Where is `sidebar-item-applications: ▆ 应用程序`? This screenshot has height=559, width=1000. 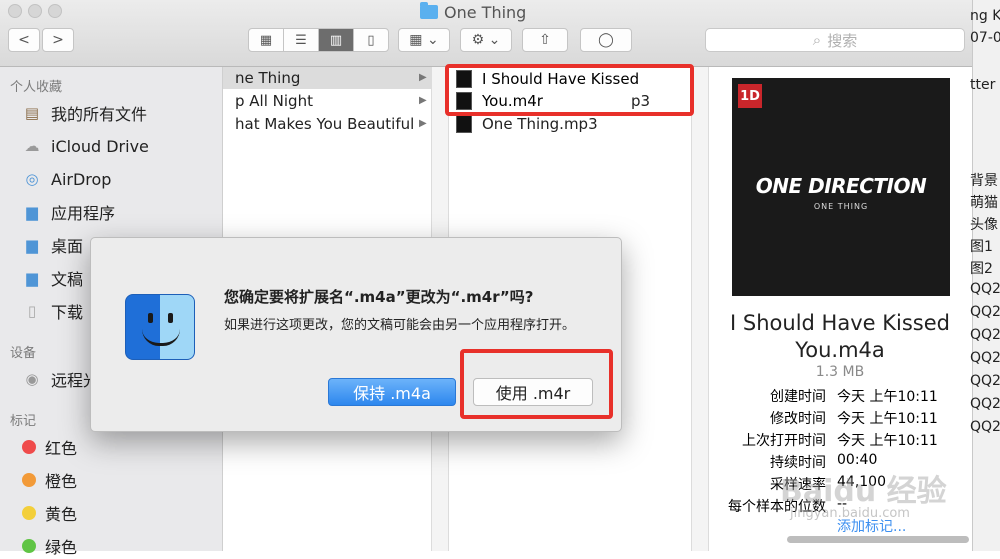 sidebar-item-applications: ▆ 应用程序 is located at coordinates (68, 212).